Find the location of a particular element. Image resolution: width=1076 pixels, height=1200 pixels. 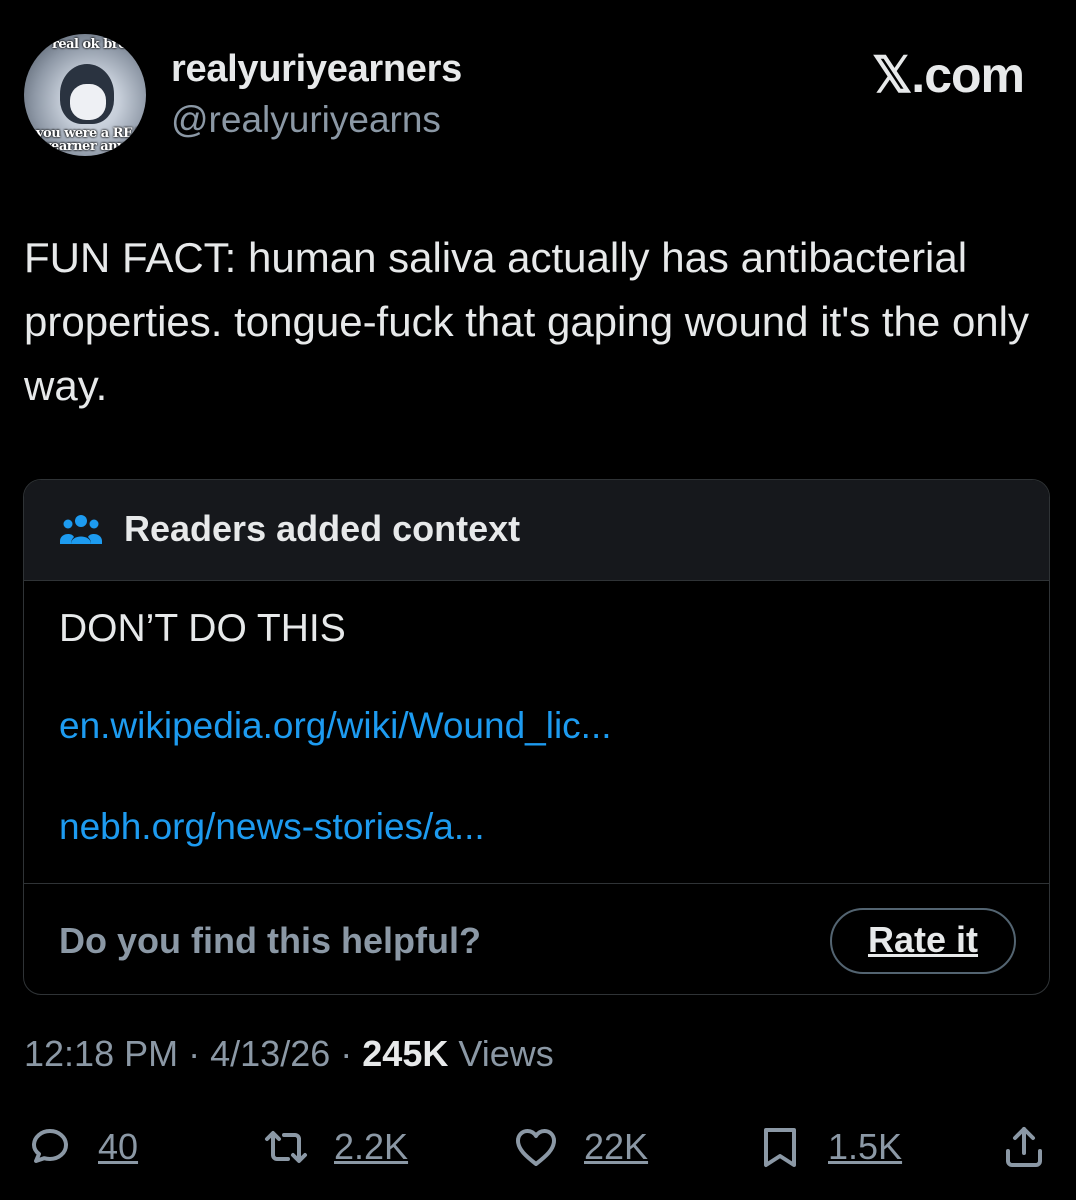

helpful-prompt: Do you find this helpful? is located at coordinates (270, 940).